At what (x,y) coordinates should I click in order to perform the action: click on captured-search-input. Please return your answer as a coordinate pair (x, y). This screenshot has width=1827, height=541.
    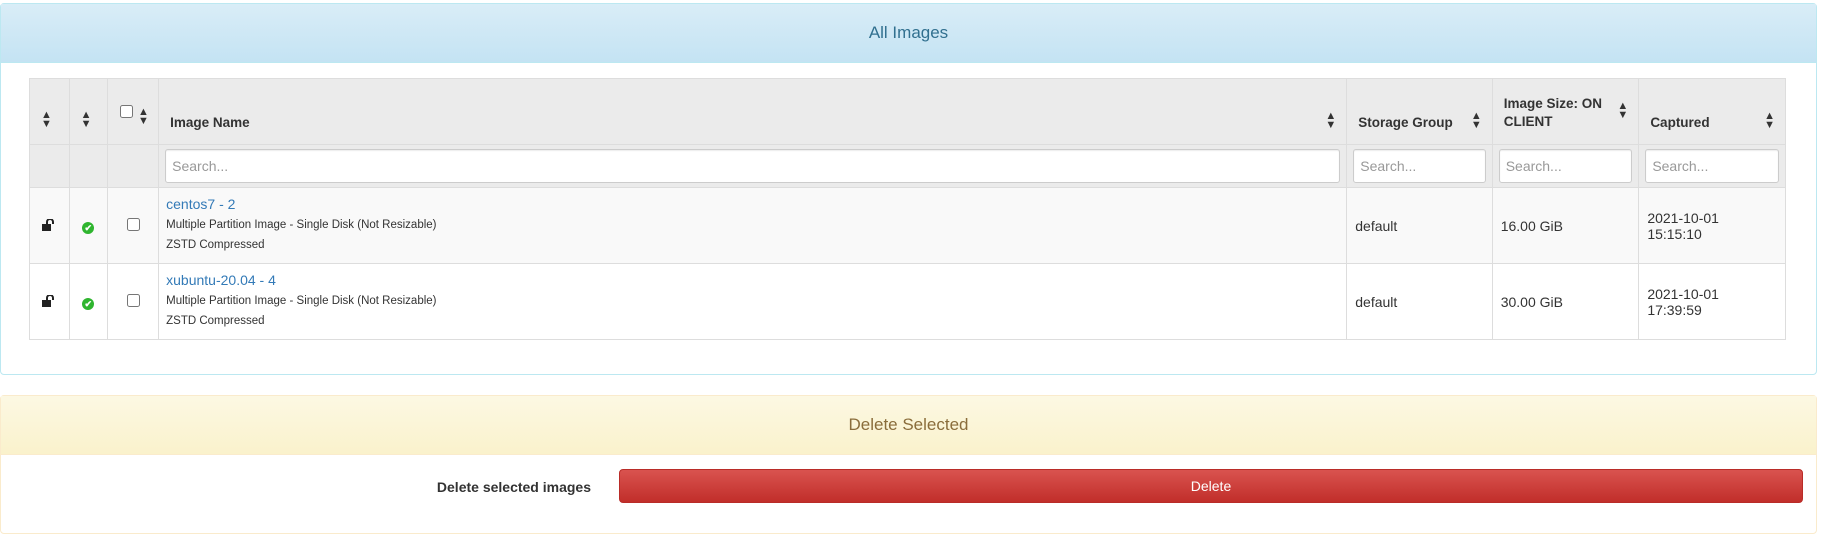
    Looking at the image, I should click on (1712, 166).